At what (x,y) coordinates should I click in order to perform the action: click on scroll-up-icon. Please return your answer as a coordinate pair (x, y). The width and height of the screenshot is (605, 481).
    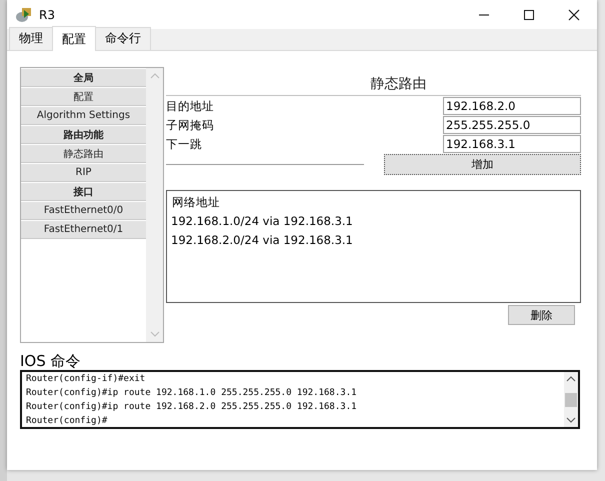
    Looking at the image, I should click on (571, 379).